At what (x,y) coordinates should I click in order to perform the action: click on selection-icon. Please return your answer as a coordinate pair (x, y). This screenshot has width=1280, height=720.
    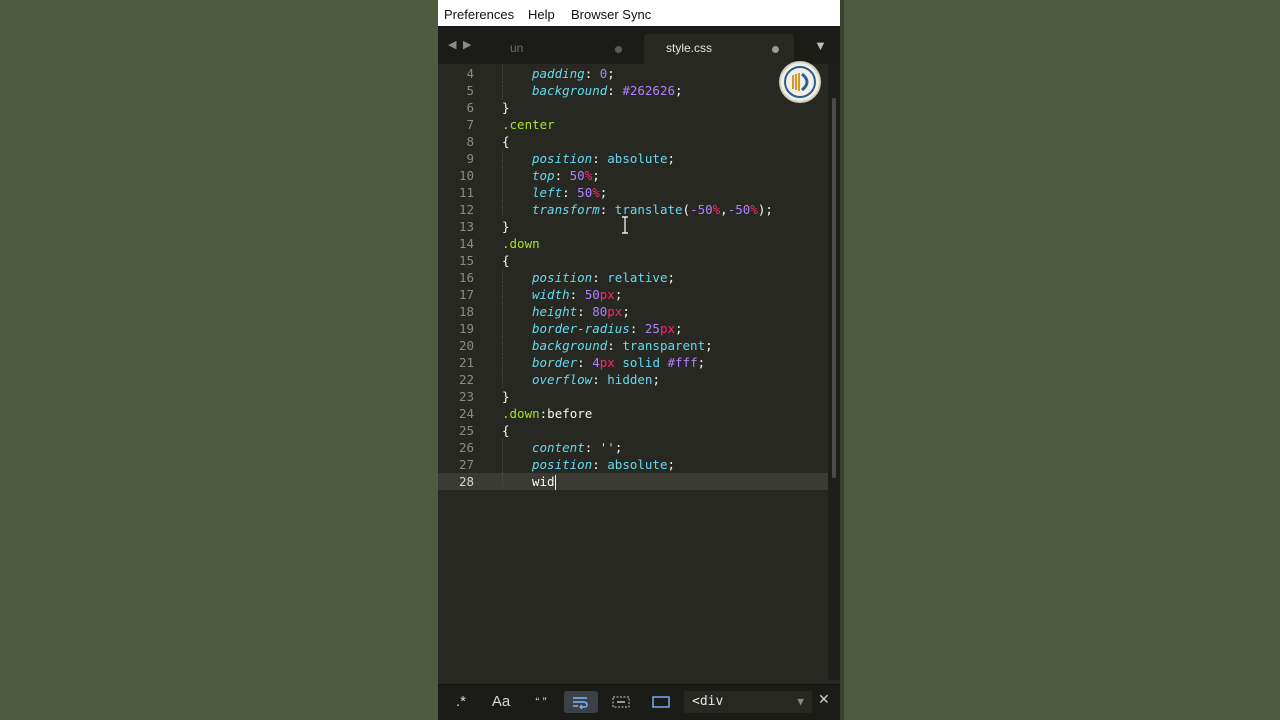
    Looking at the image, I should click on (621, 702).